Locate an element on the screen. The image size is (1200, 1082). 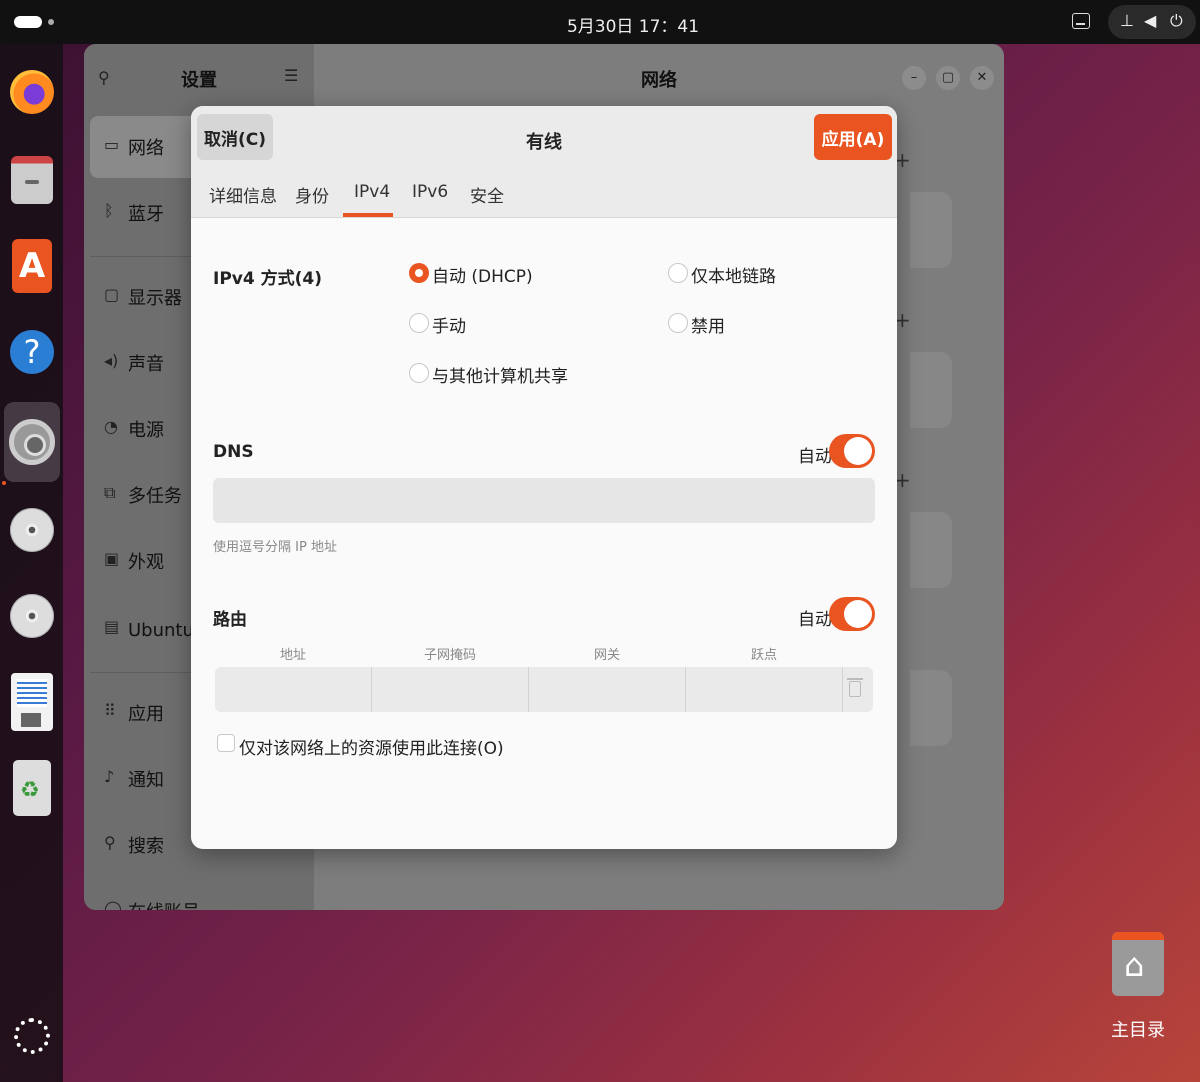
dns-label: DNS is located at coordinates (233, 452).